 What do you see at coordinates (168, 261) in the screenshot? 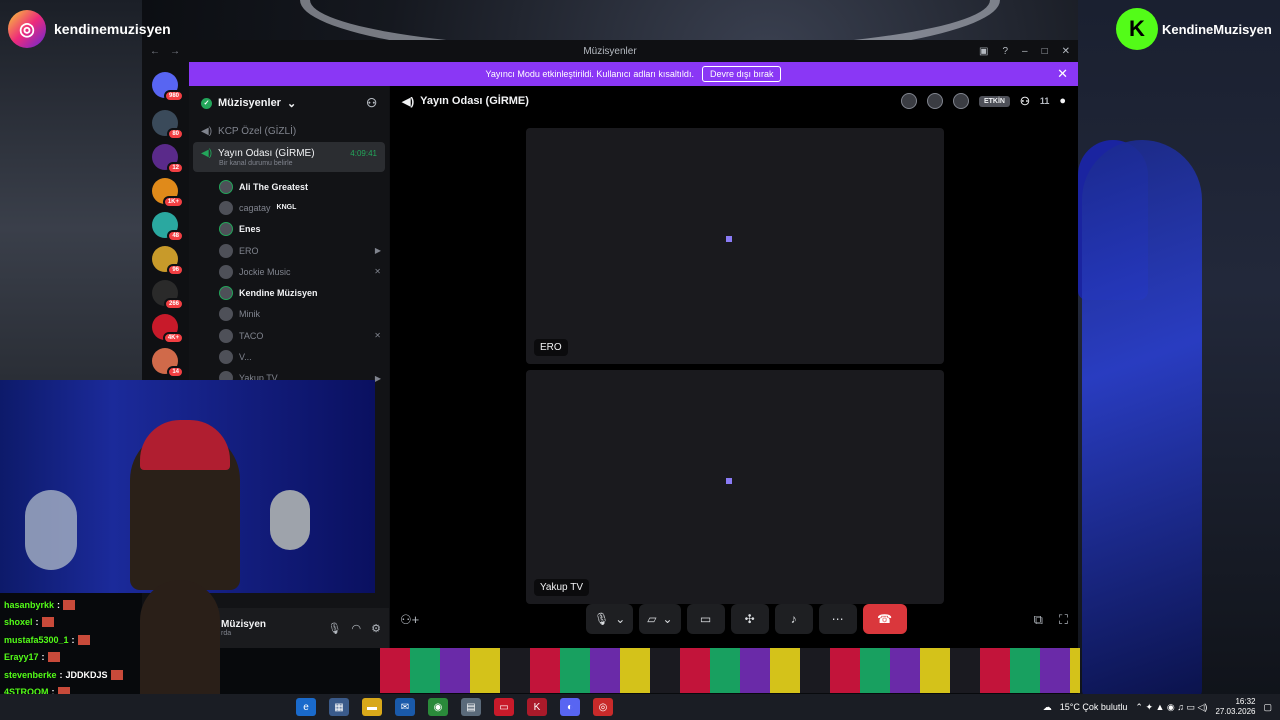
I see `server-icon: 96` at bounding box center [168, 261].